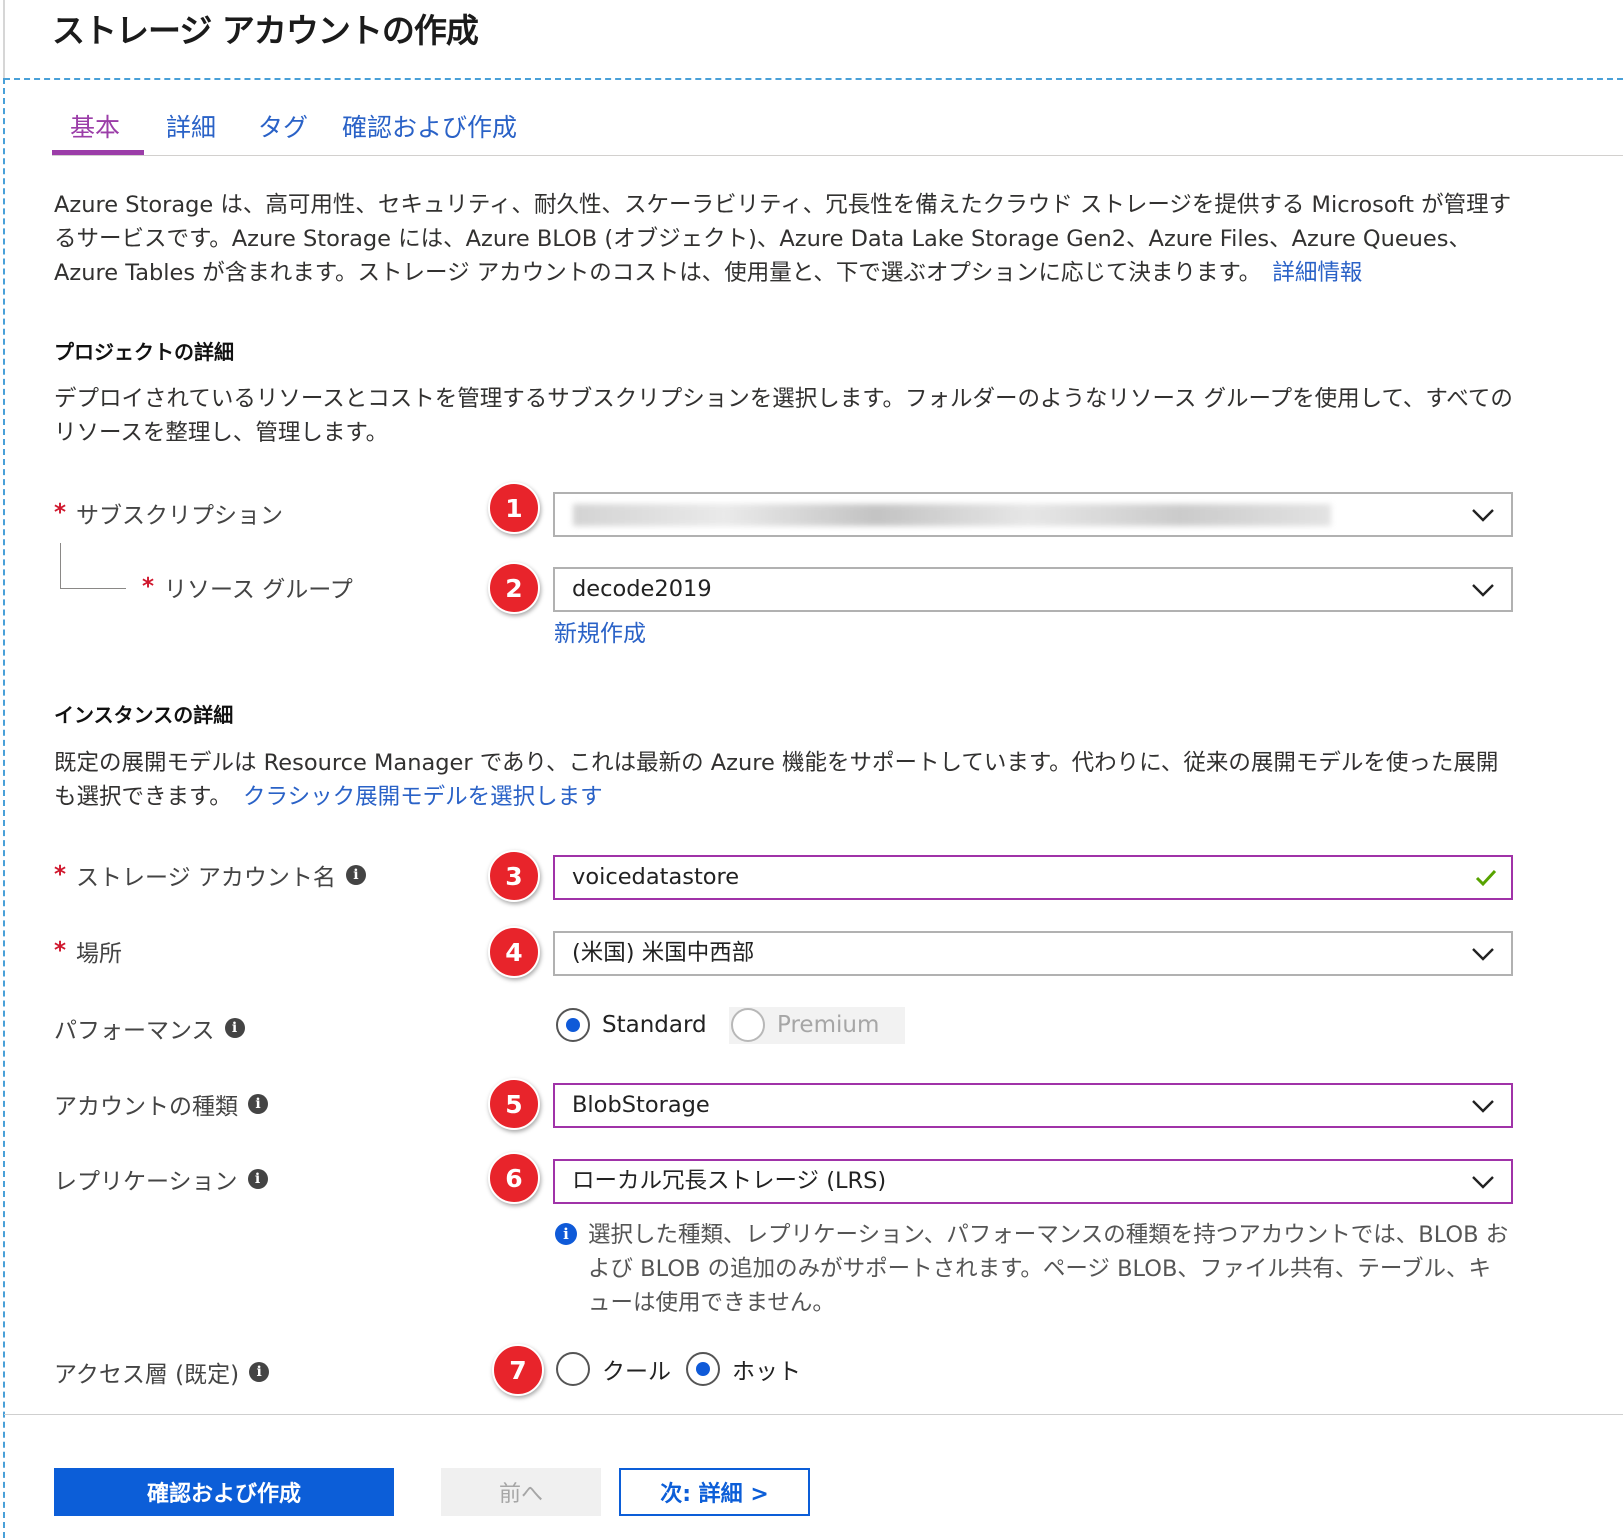  What do you see at coordinates (1033, 589) in the screenshot?
I see `resource-group-dropdown: decode2019` at bounding box center [1033, 589].